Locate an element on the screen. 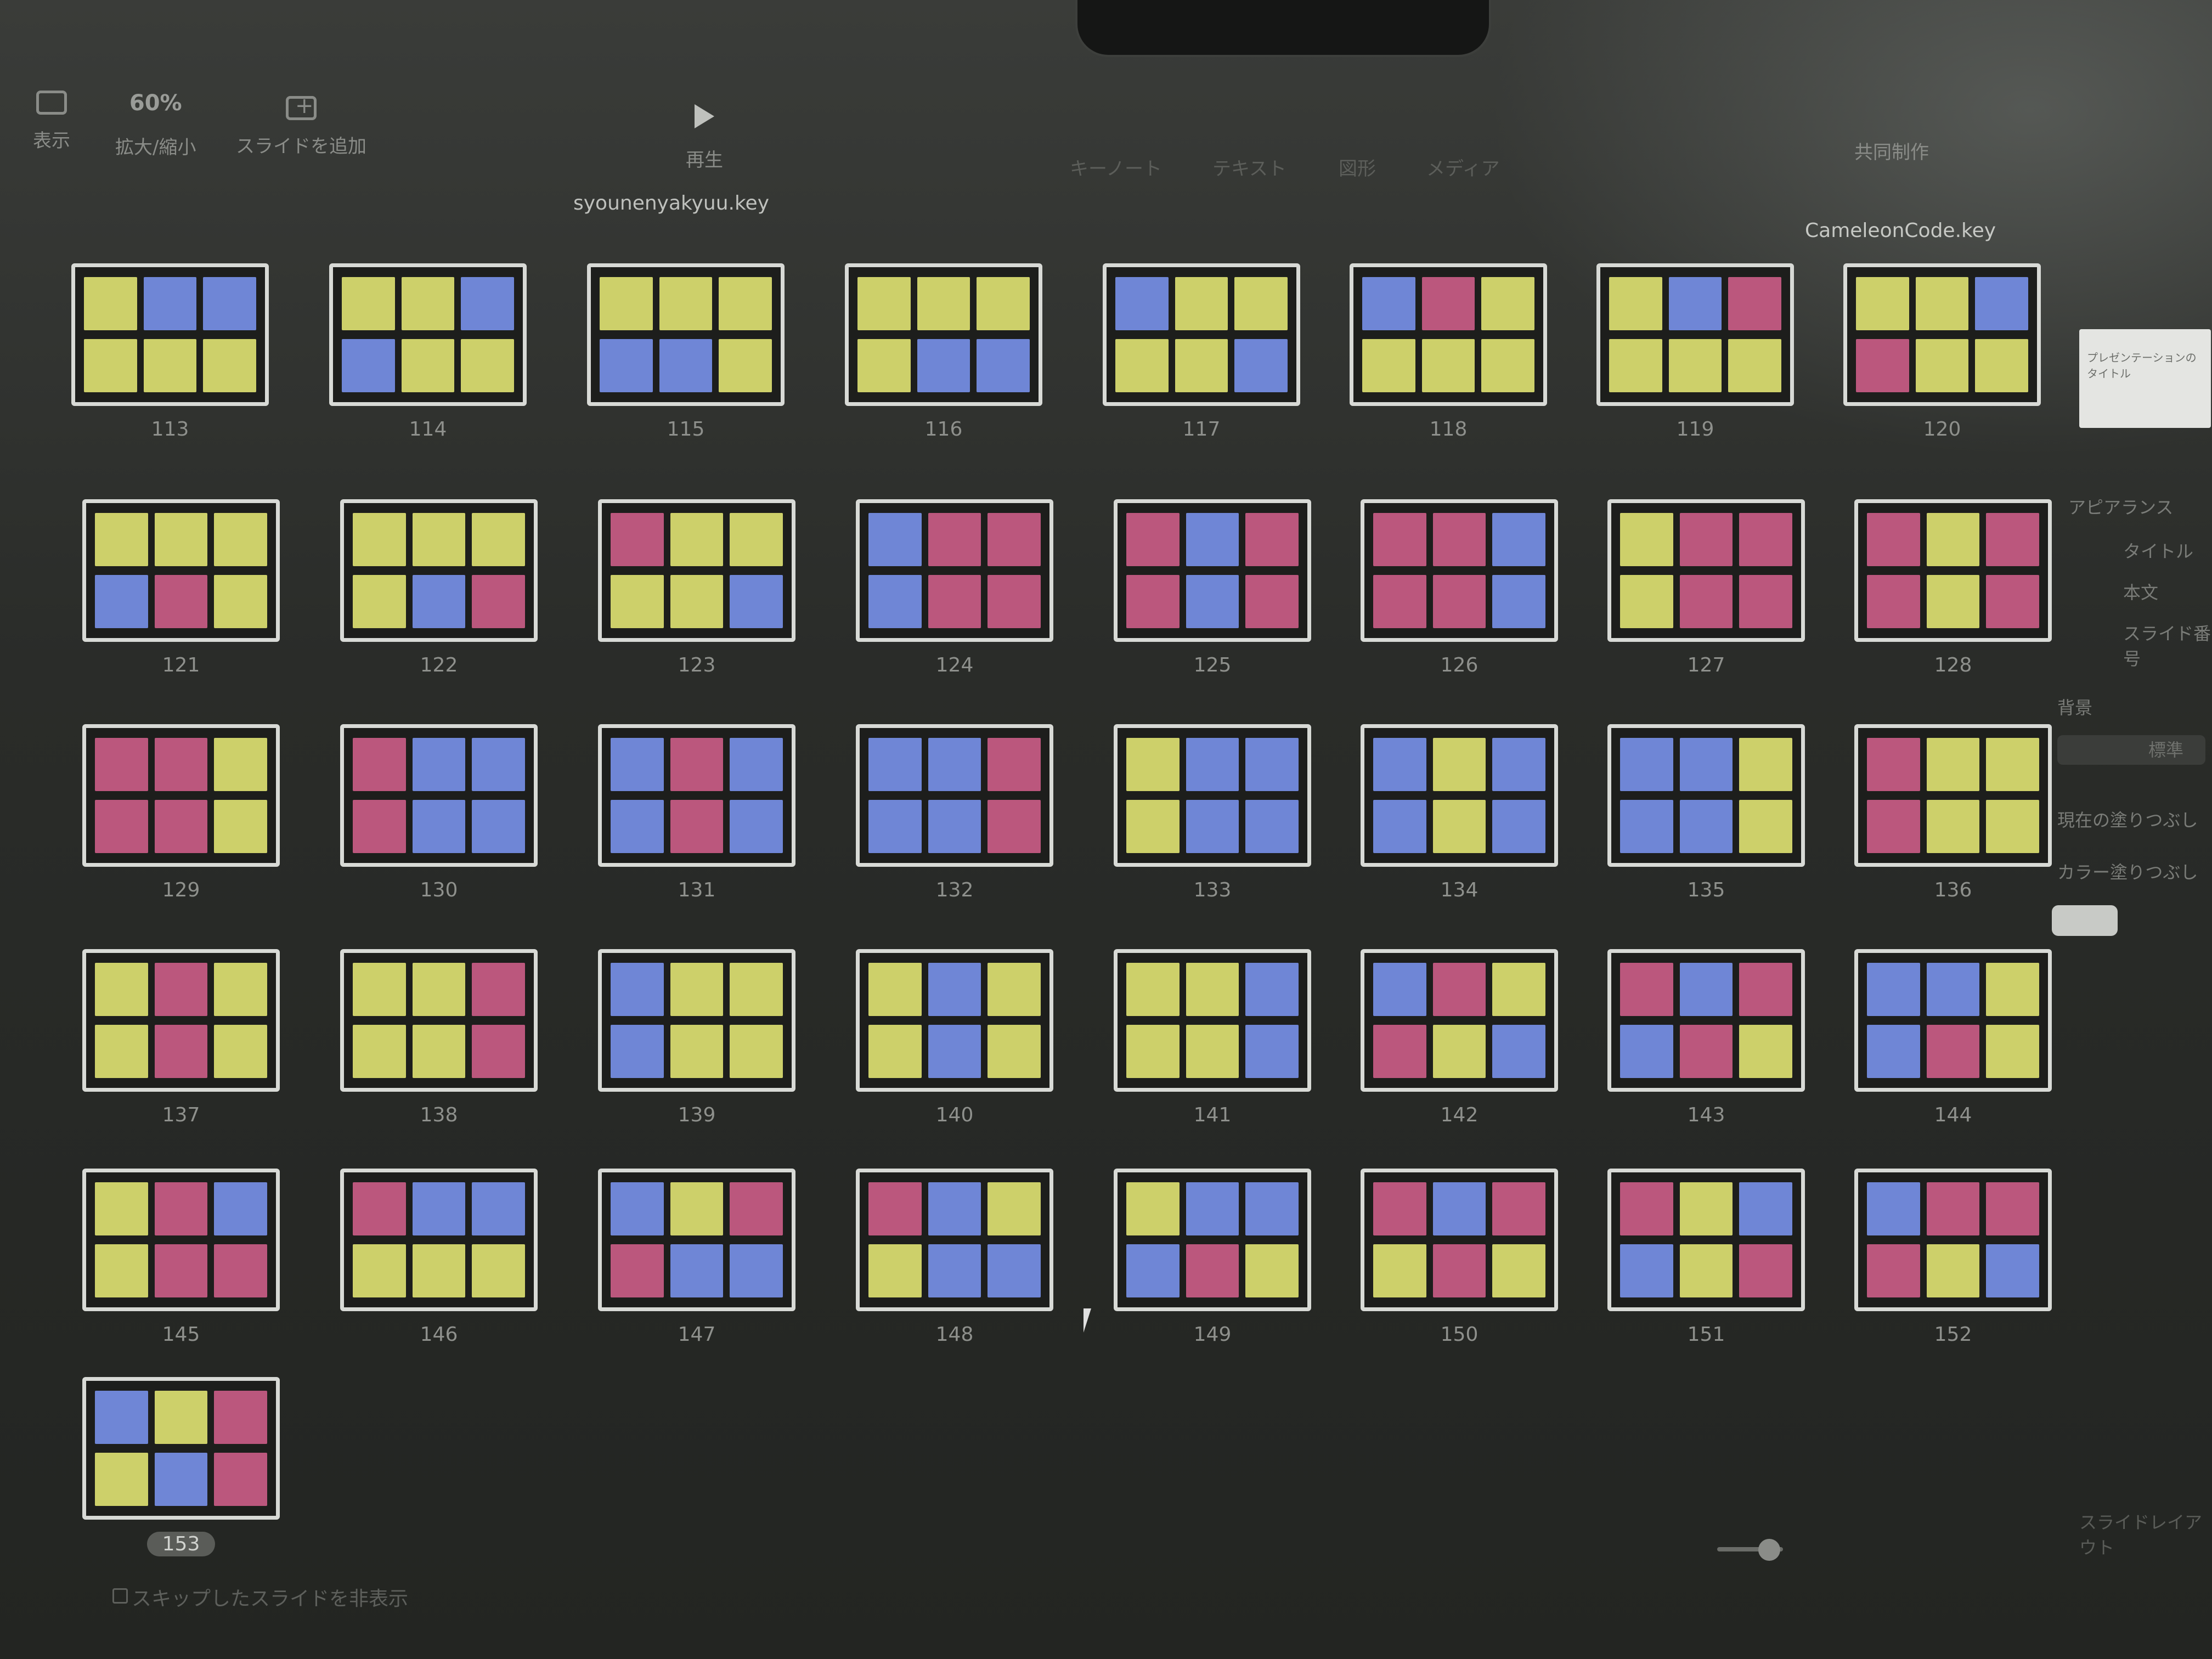 This screenshot has width=2212, height=1659. slide-thumbnail-129: 129 is located at coordinates (181, 813).